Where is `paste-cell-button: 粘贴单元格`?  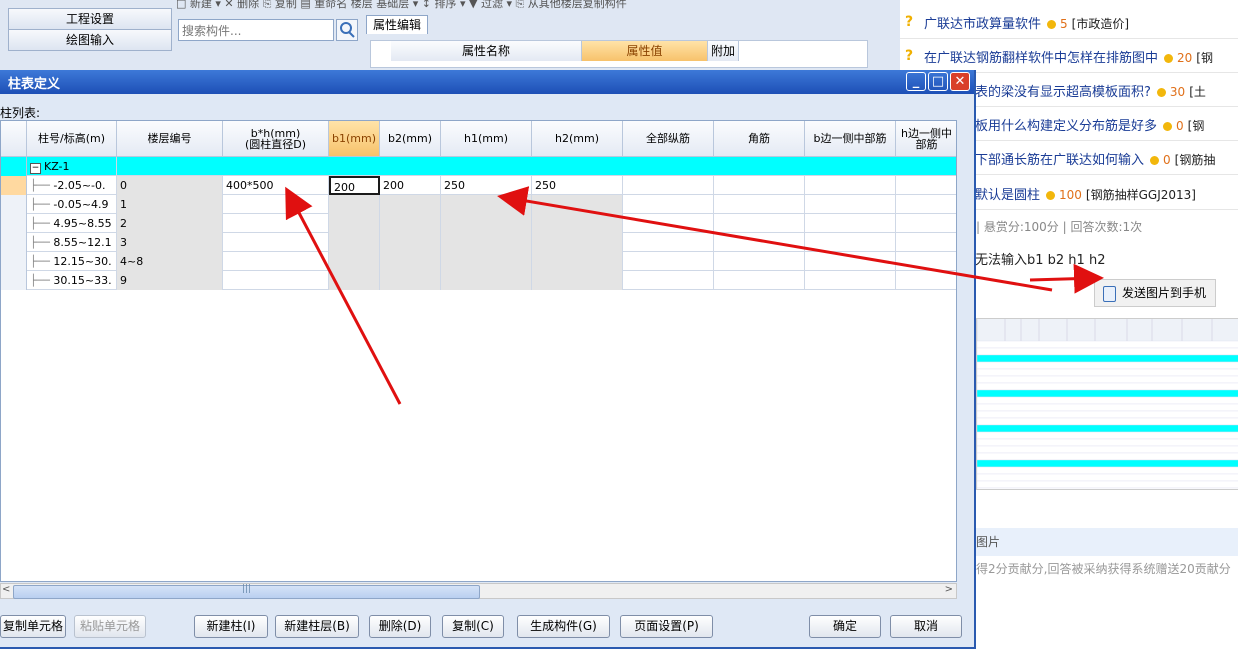 paste-cell-button: 粘贴单元格 is located at coordinates (110, 626).